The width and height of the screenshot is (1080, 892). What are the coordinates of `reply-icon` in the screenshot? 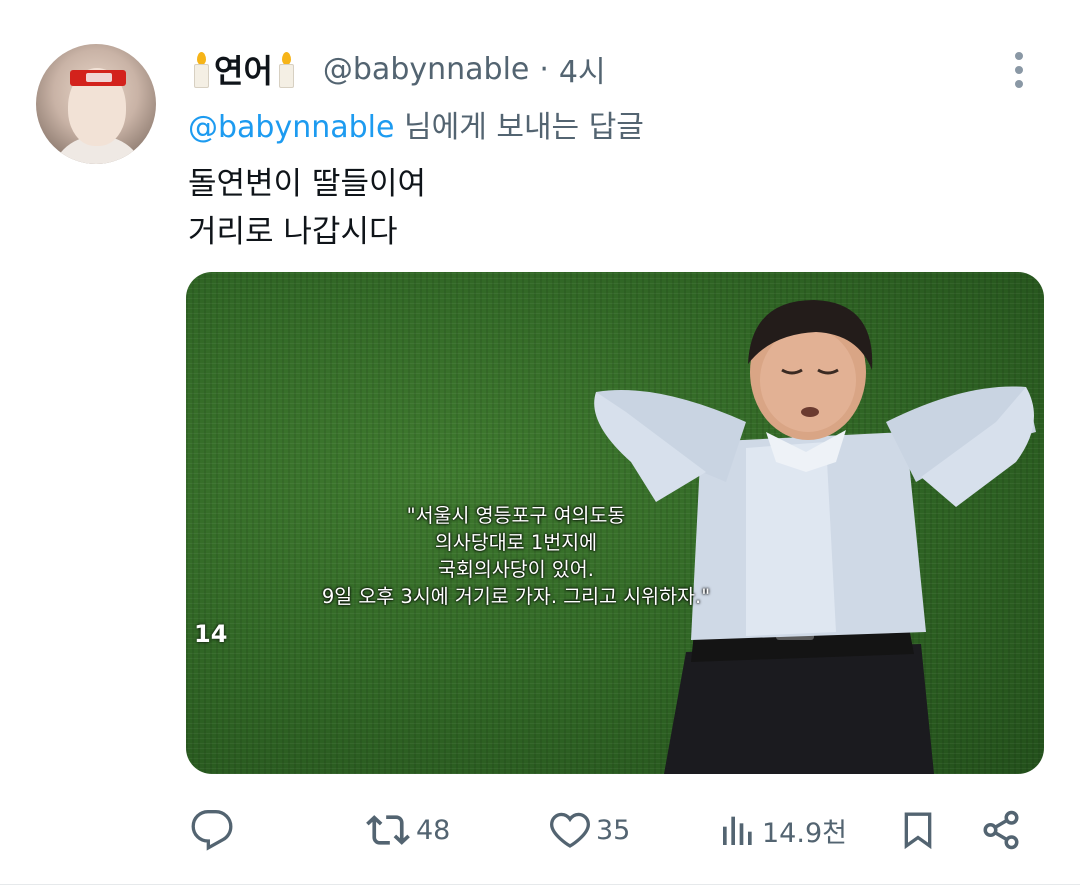 It's located at (212, 830).